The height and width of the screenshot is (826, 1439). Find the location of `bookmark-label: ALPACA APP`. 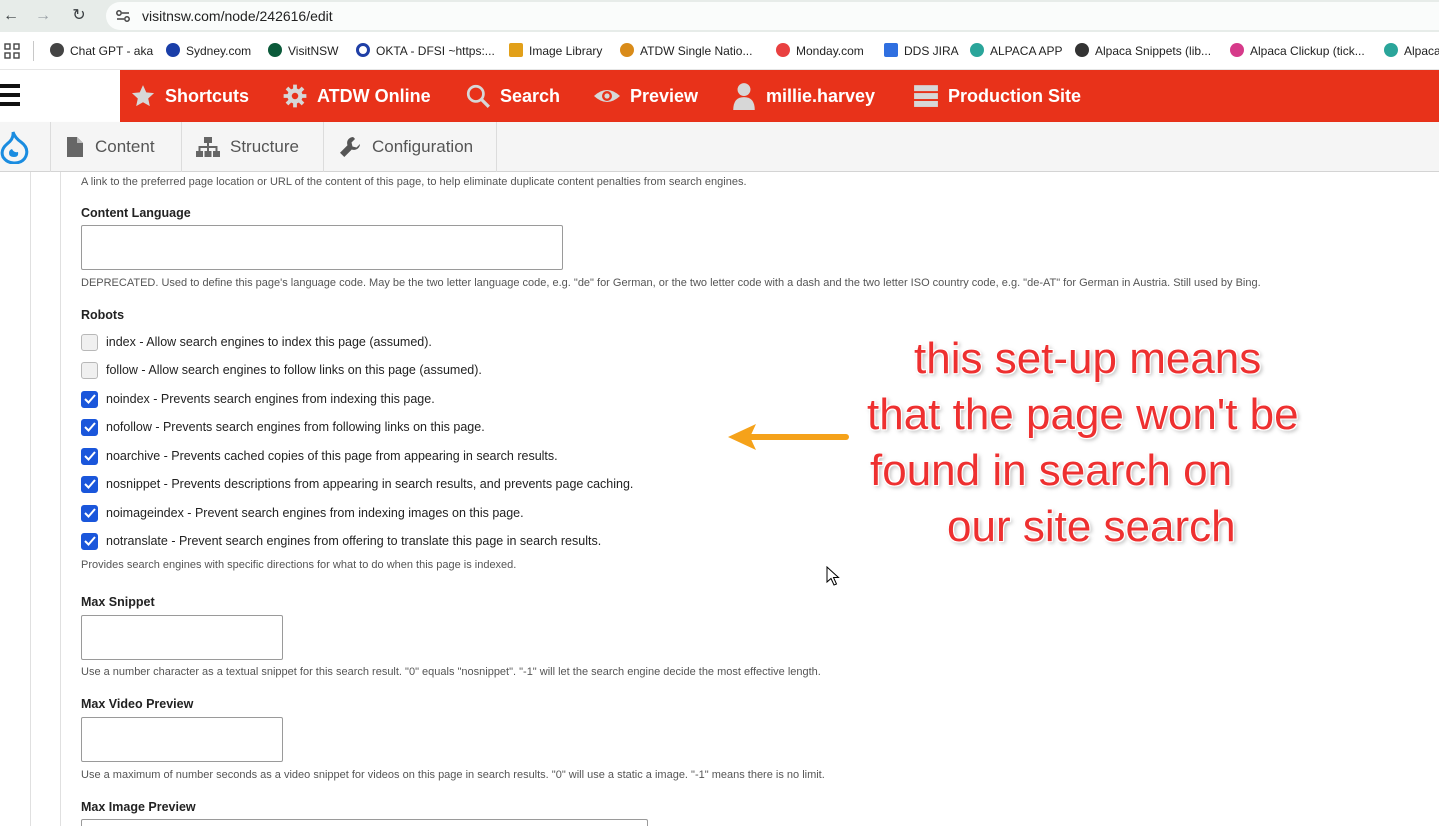

bookmark-label: ALPACA APP is located at coordinates (1026, 51).